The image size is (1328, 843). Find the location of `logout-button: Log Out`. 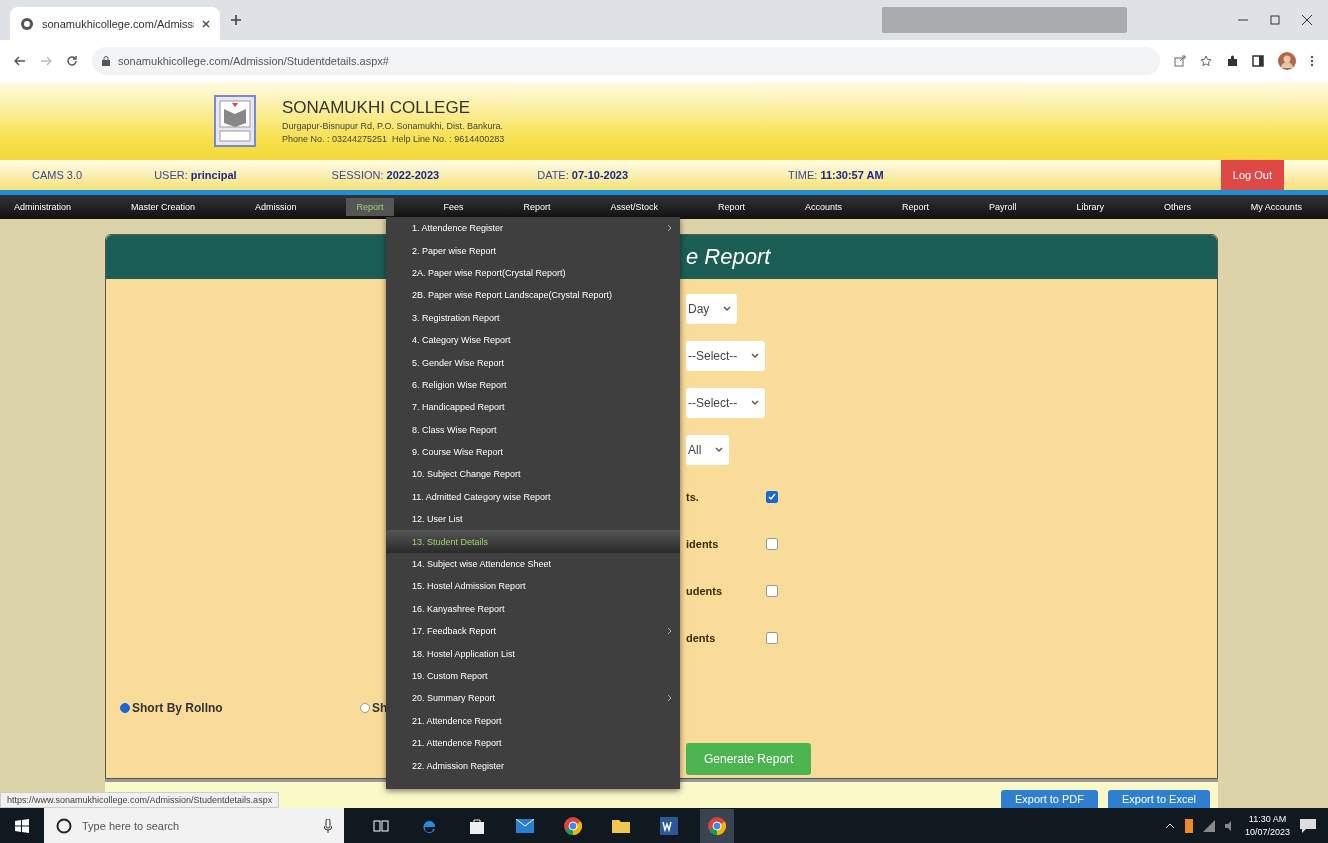

logout-button: Log Out is located at coordinates (1252, 175).